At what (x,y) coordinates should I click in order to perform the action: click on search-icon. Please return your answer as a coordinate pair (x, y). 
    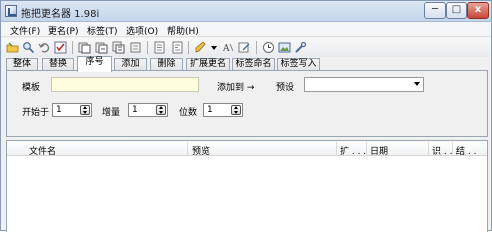
    Looking at the image, I should click on (28, 47).